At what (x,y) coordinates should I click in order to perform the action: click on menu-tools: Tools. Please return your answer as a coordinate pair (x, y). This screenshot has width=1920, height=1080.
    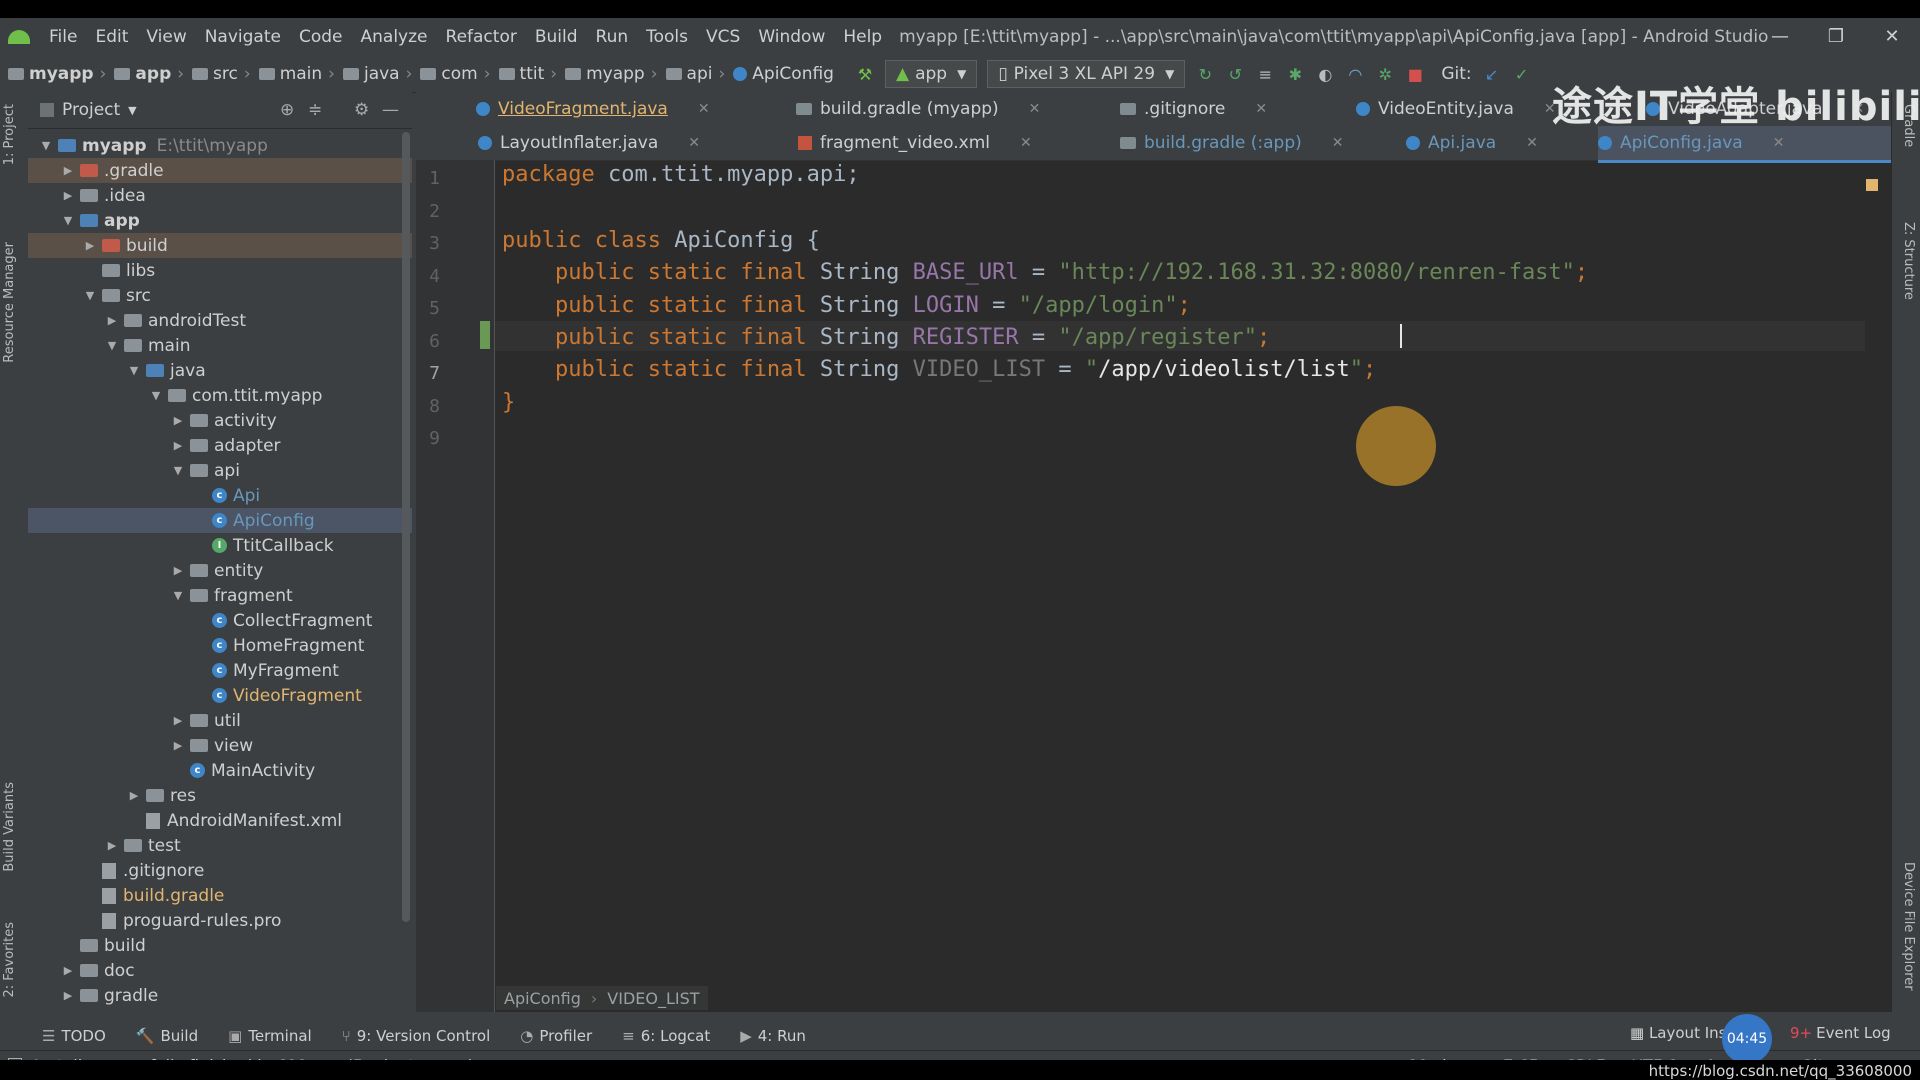
    Looking at the image, I should click on (667, 37).